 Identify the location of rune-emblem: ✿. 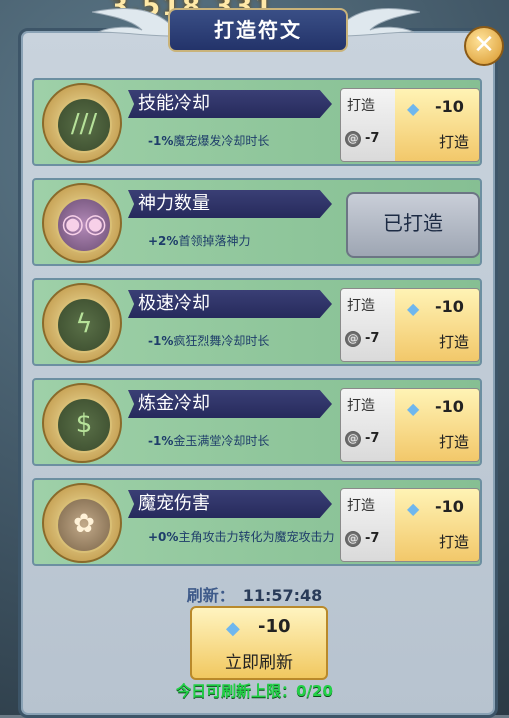
(82, 523).